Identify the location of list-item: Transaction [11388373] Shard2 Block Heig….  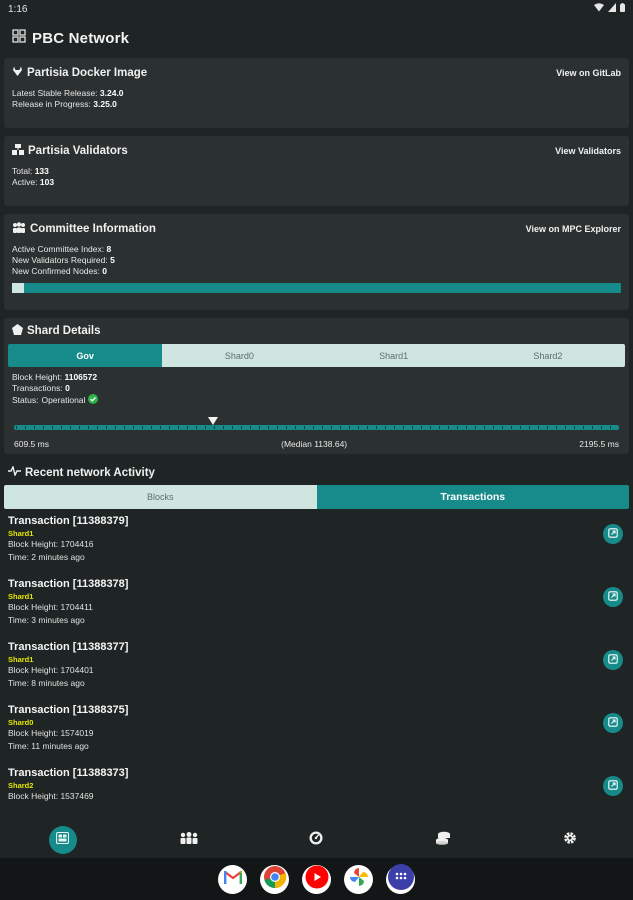
(316, 785).